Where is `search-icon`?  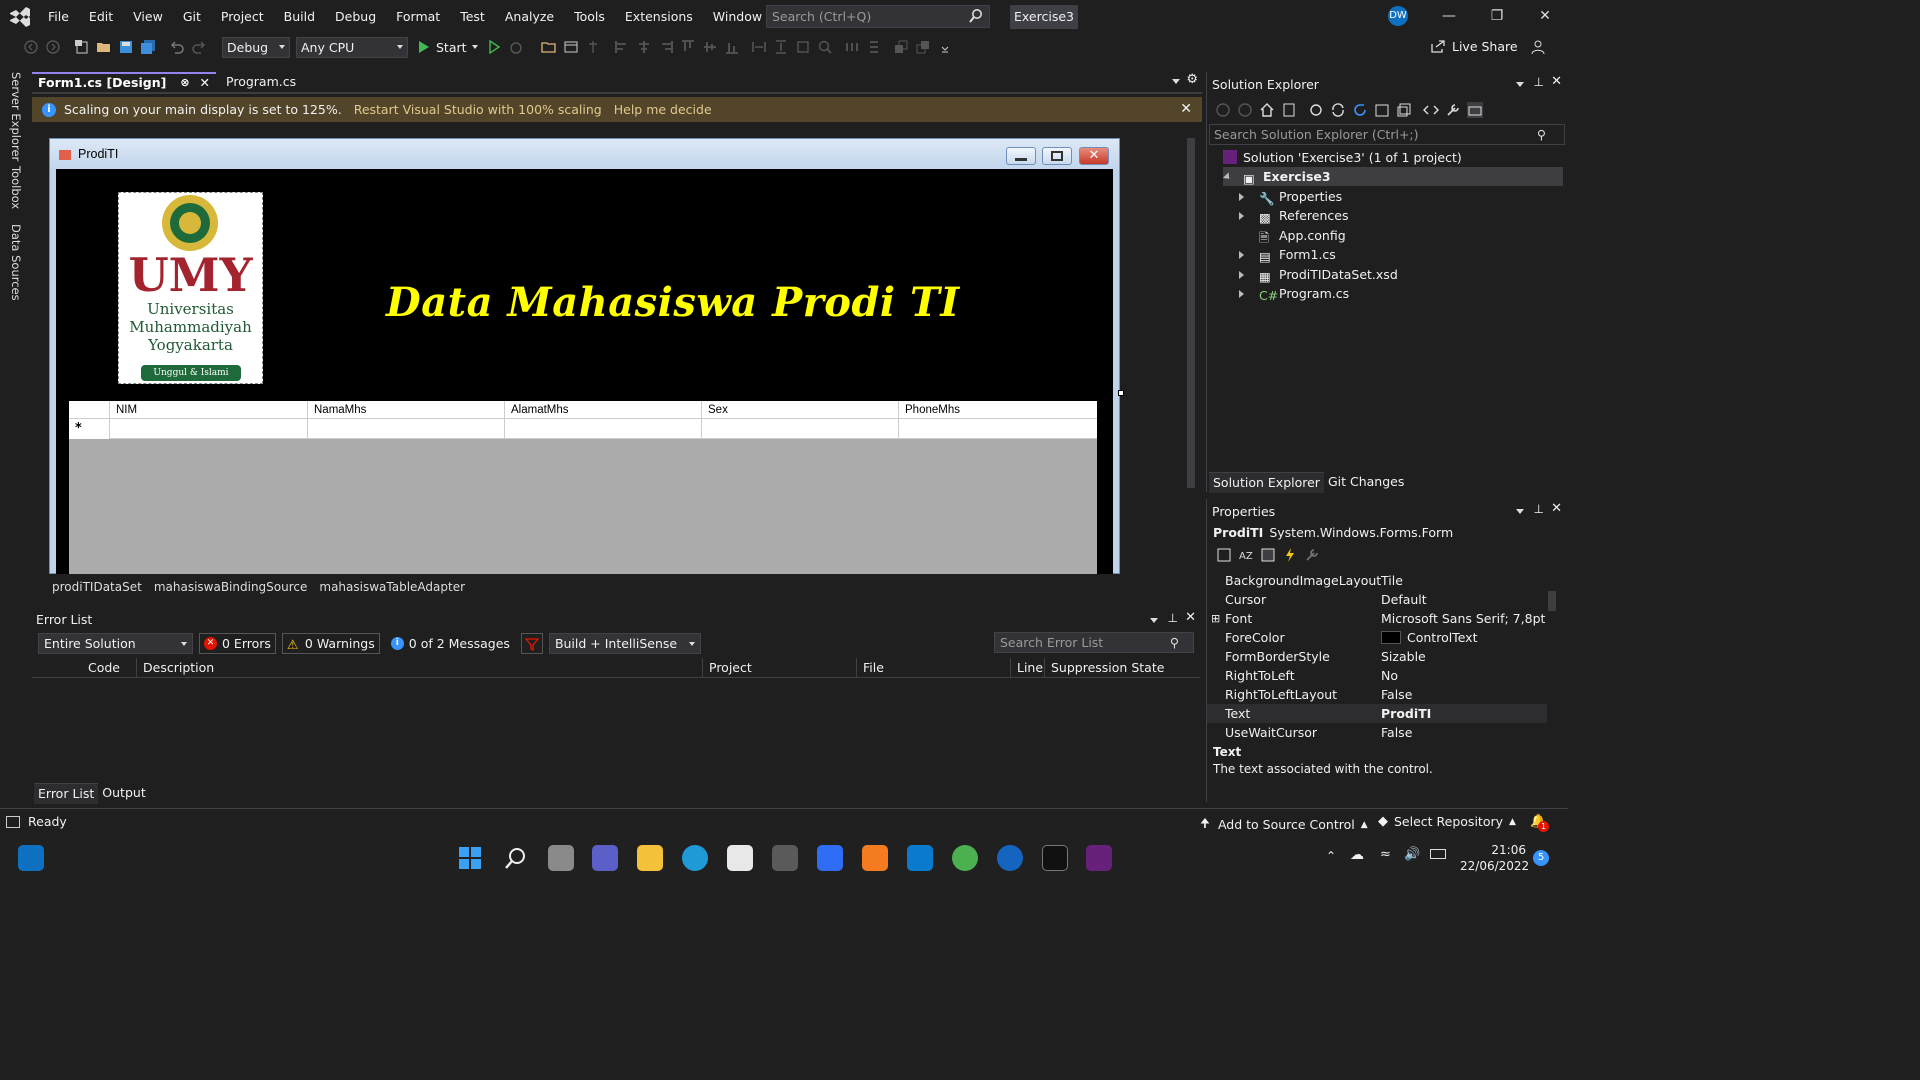 search-icon is located at coordinates (516, 858).